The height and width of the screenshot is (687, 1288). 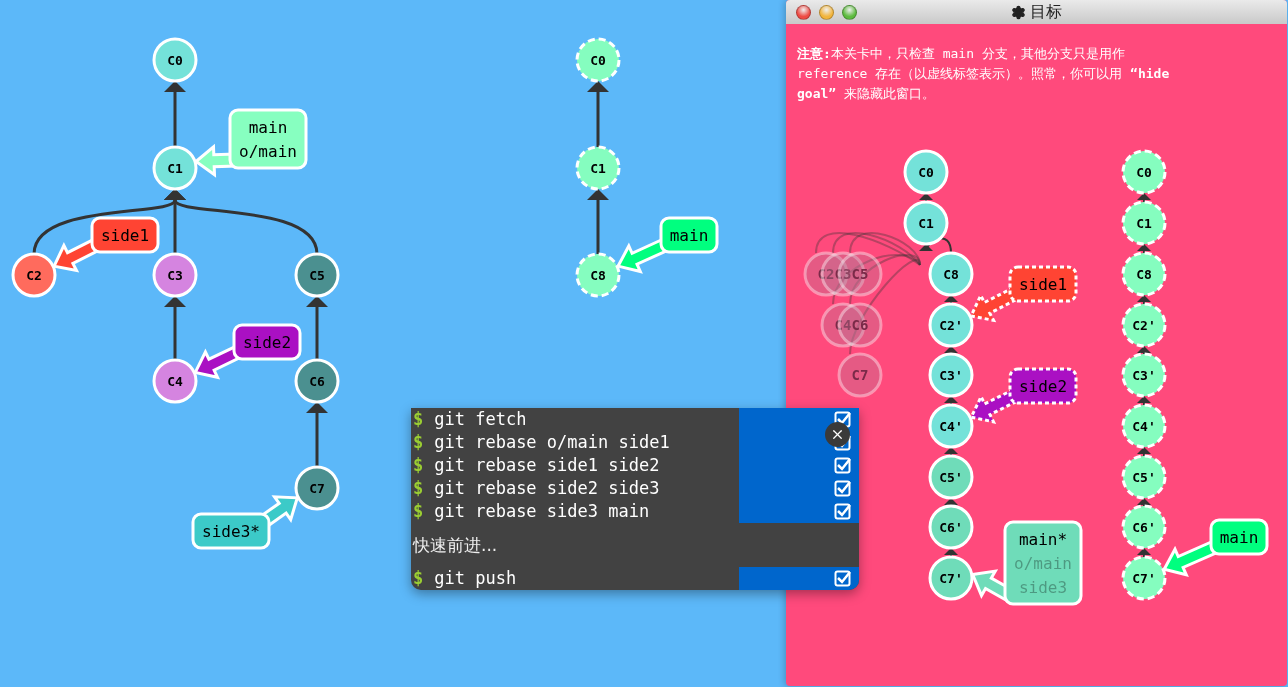 What do you see at coordinates (1043, 539) in the screenshot?
I see `branch-name: main*` at bounding box center [1043, 539].